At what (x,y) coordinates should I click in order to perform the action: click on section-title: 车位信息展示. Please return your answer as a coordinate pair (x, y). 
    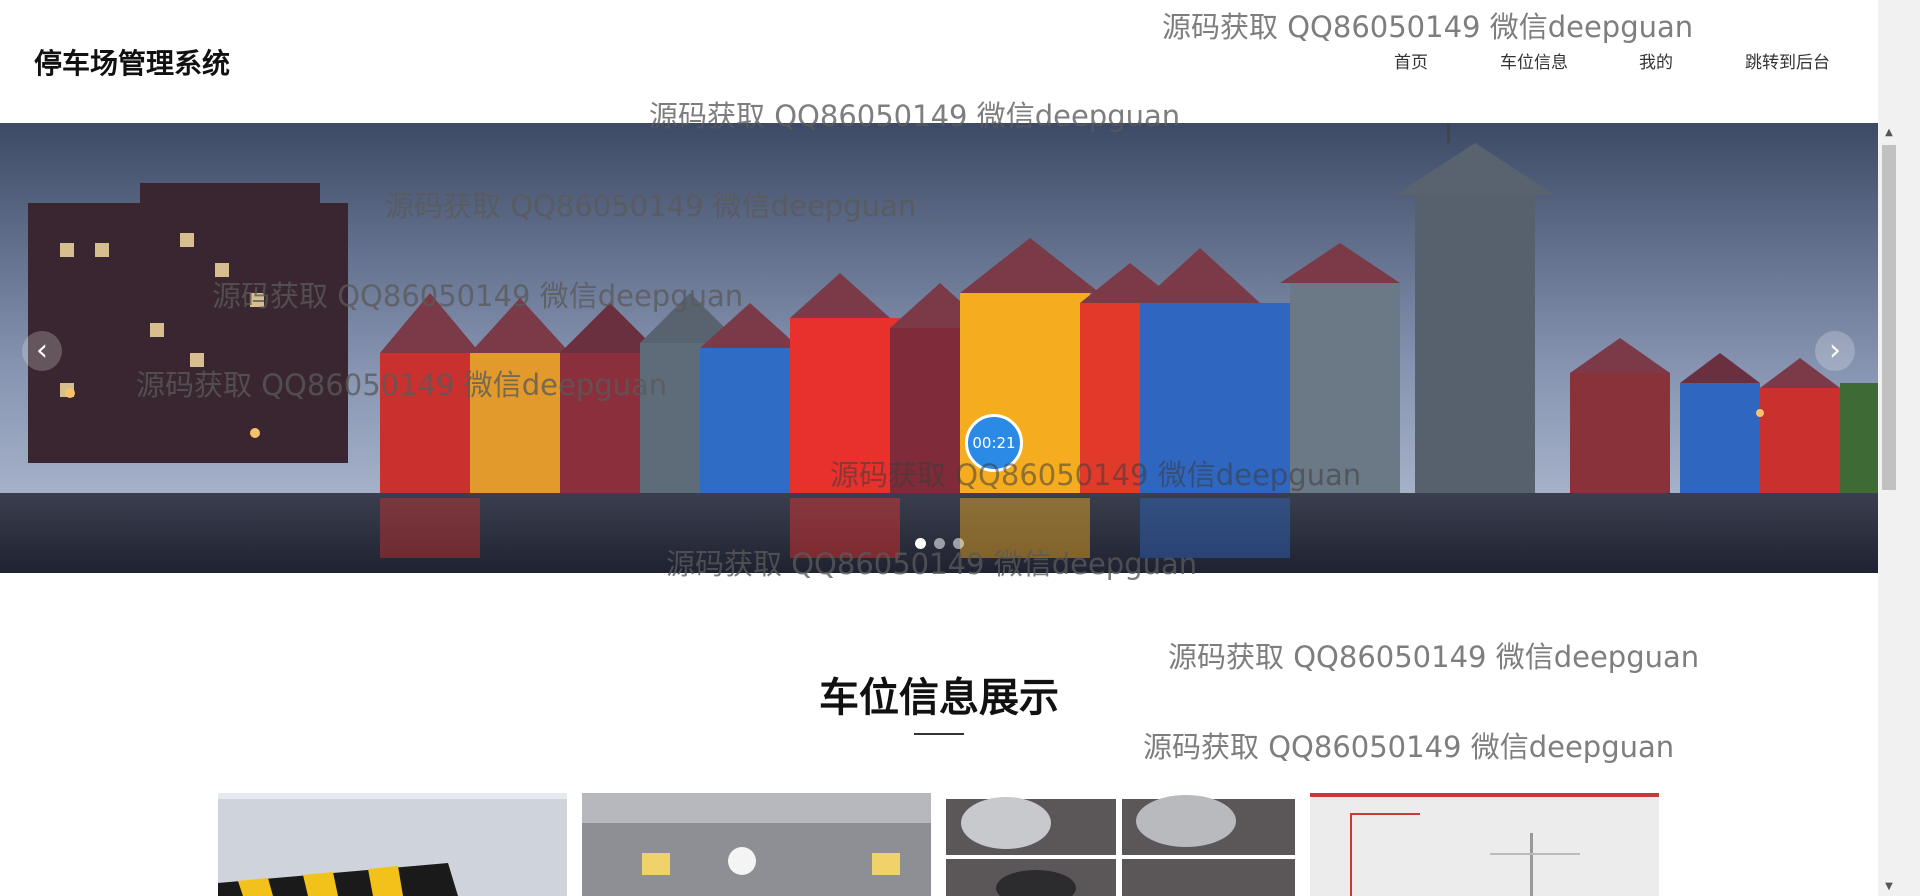
    Looking at the image, I should click on (939, 698).